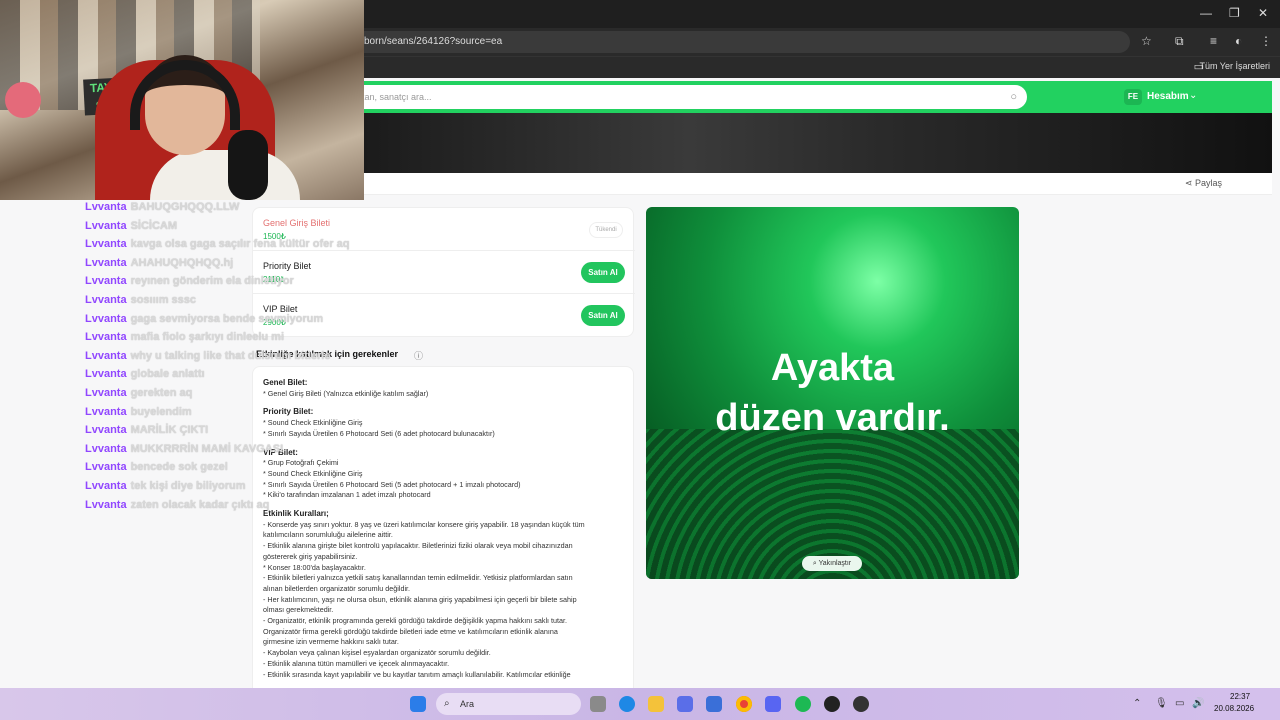 The width and height of the screenshot is (1280, 720). I want to click on avatar: FE, so click(1133, 97).